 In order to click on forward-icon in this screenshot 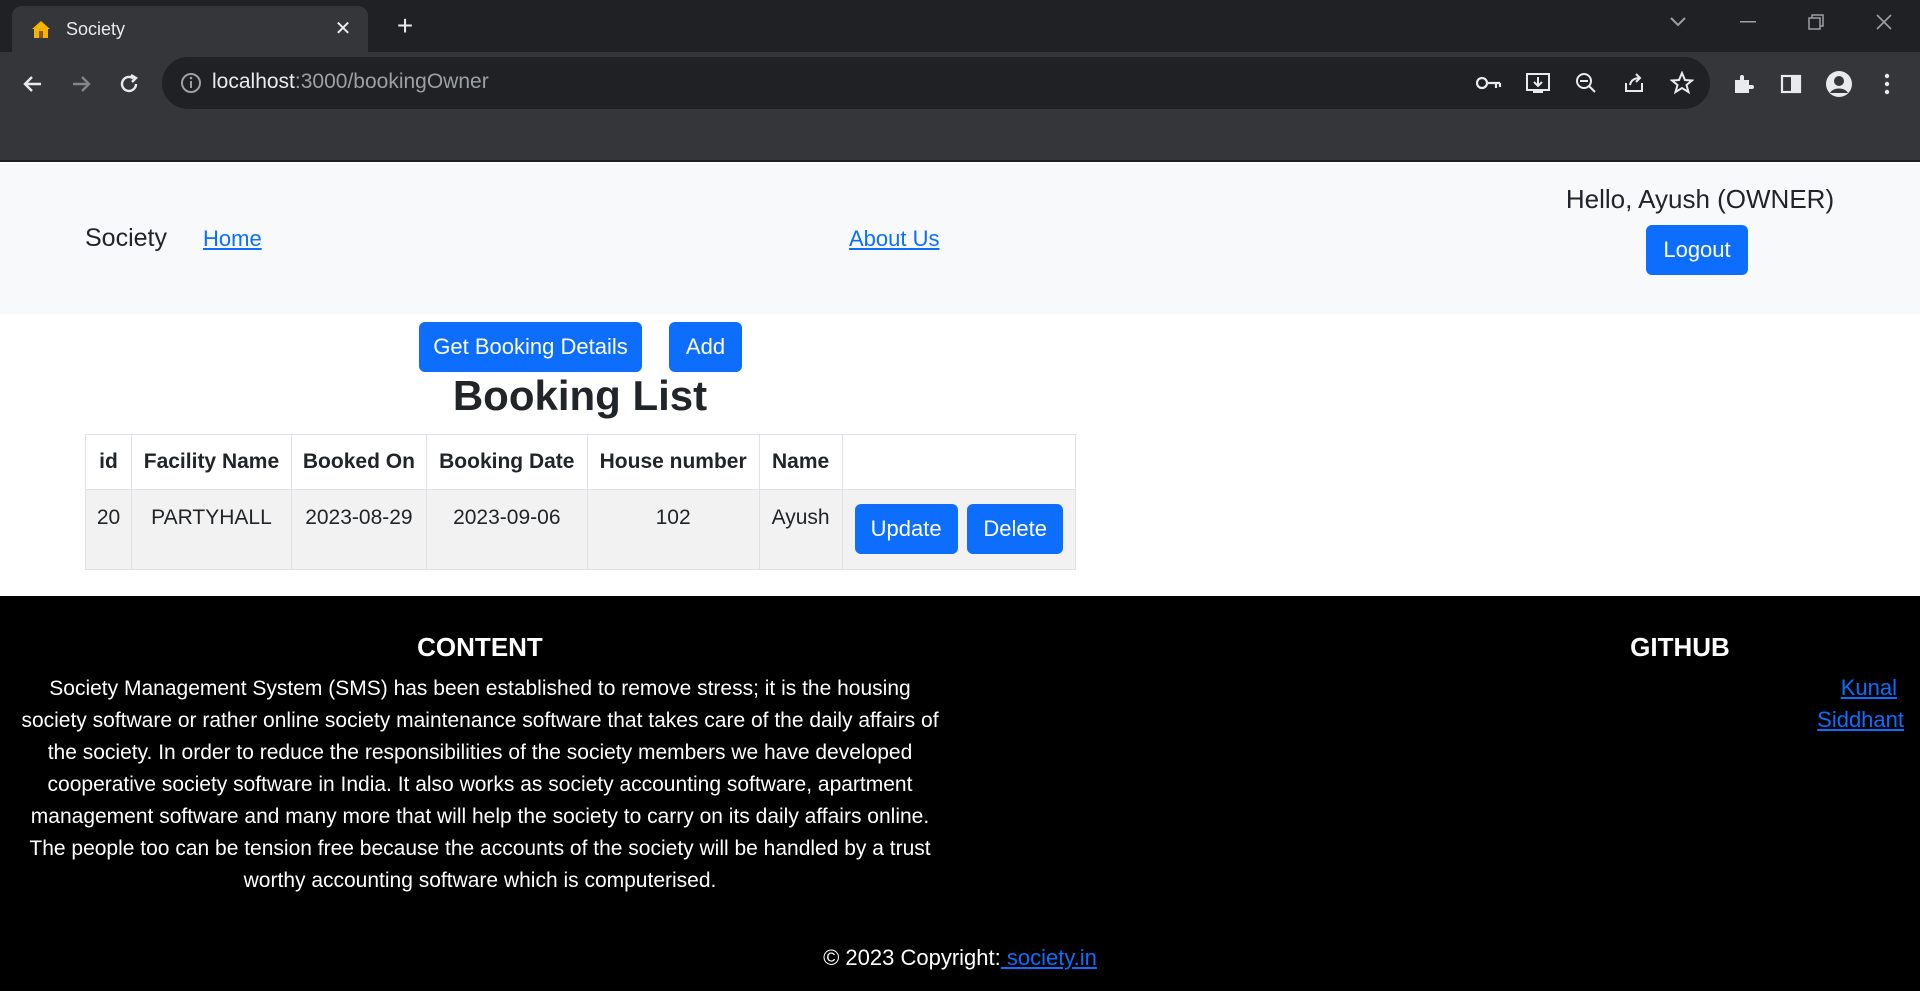, I will do `click(81, 84)`.